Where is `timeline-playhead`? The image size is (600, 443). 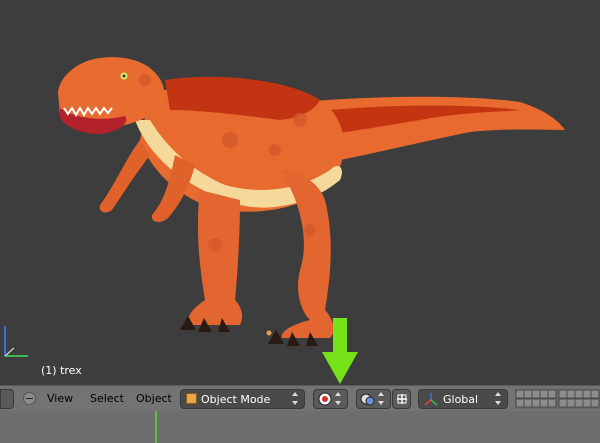 timeline-playhead is located at coordinates (156, 427).